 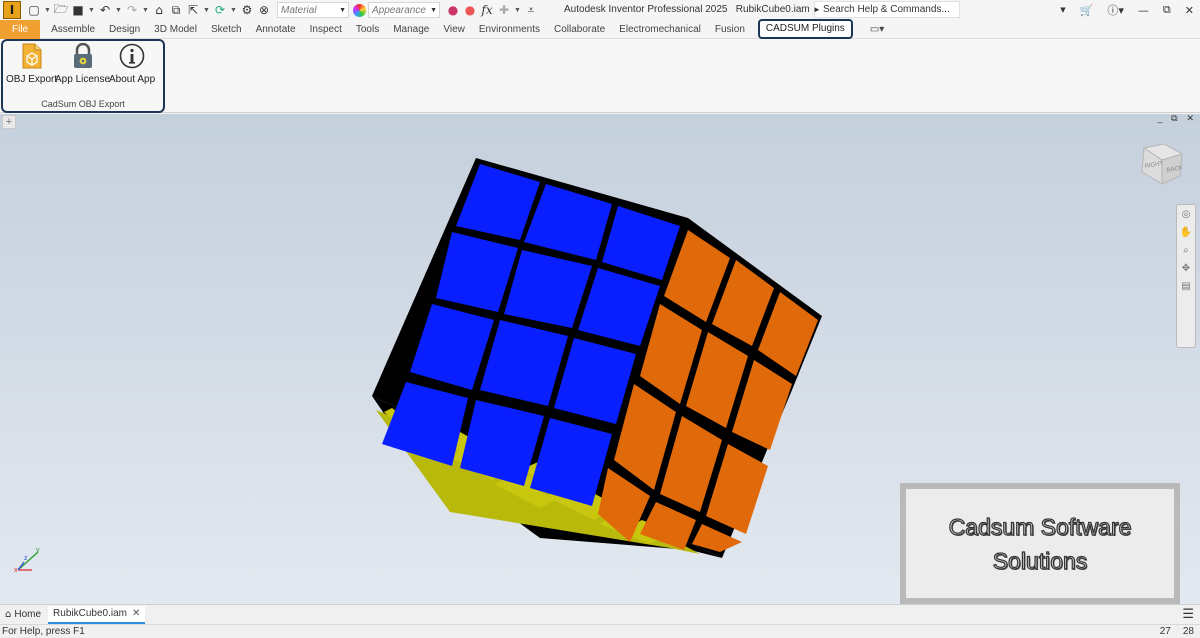 I want to click on home-tab-label: Home, so click(x=28, y=614).